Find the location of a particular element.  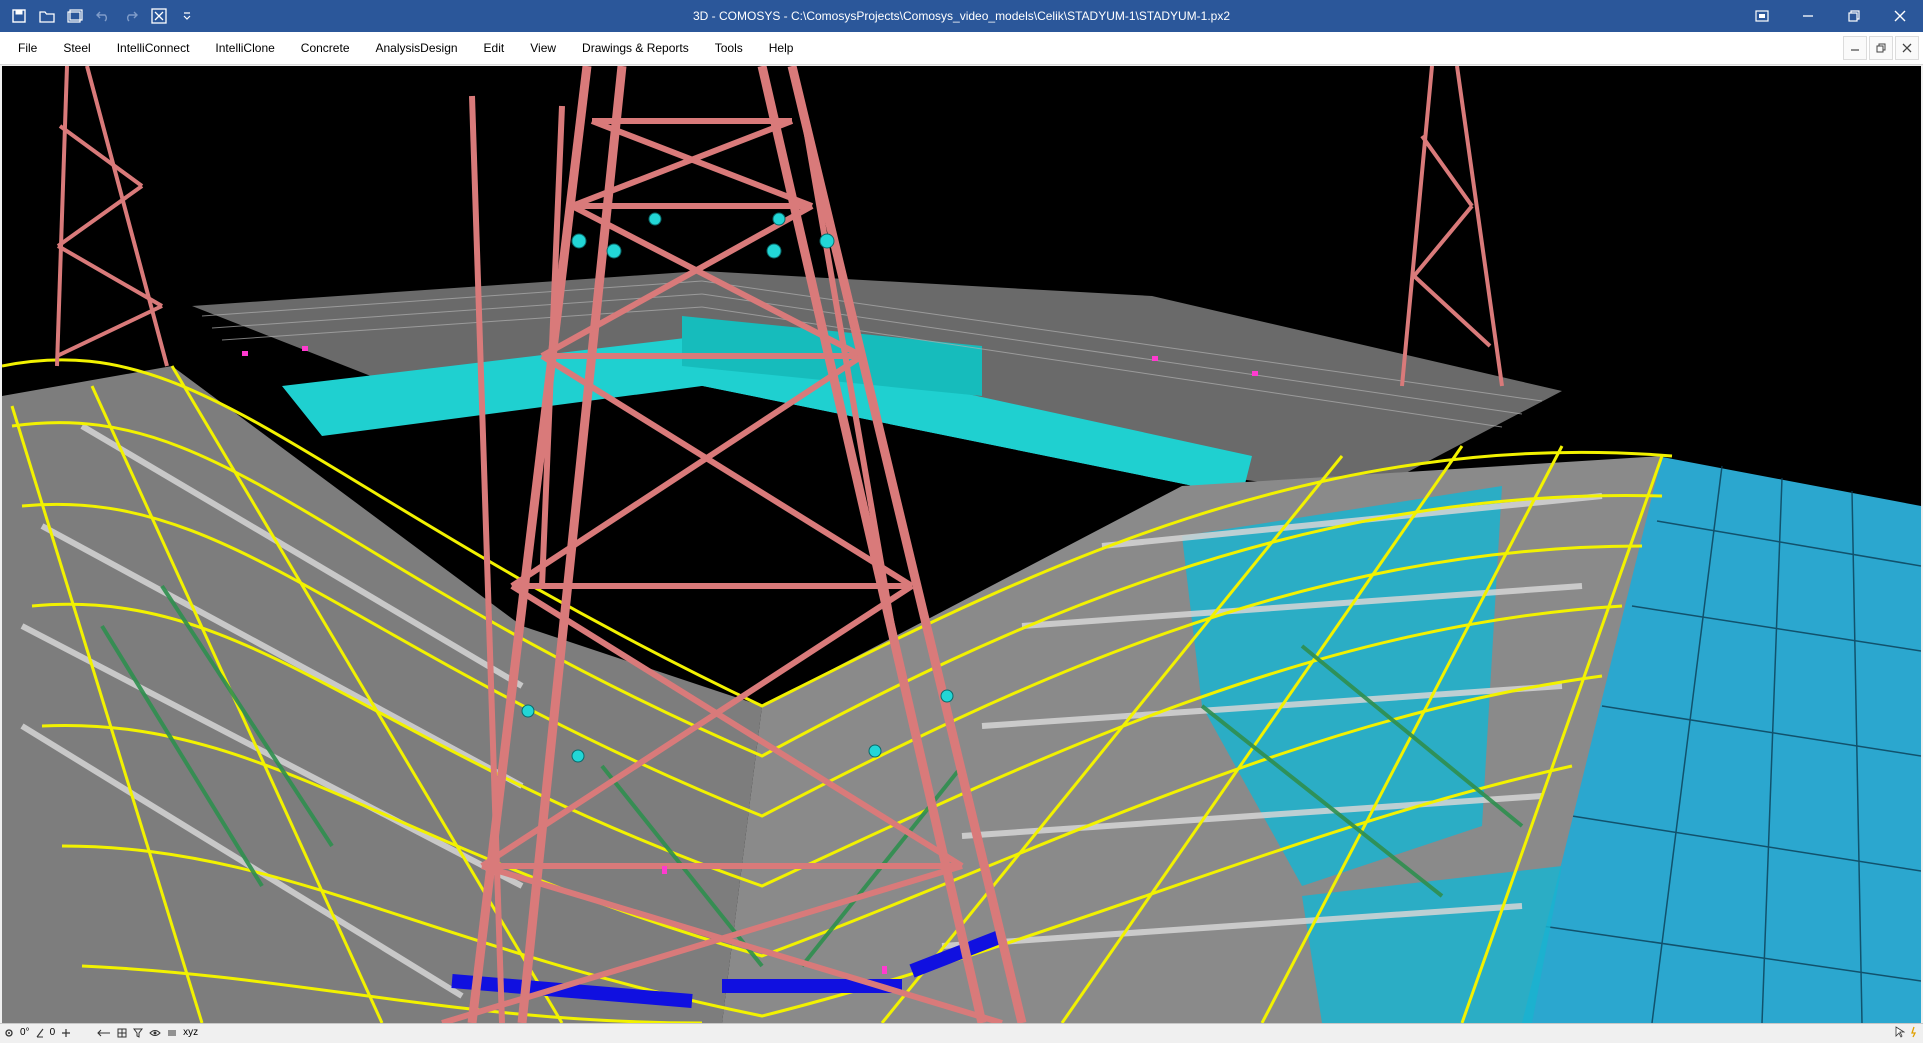

zoom-extents-button is located at coordinates (159, 16).